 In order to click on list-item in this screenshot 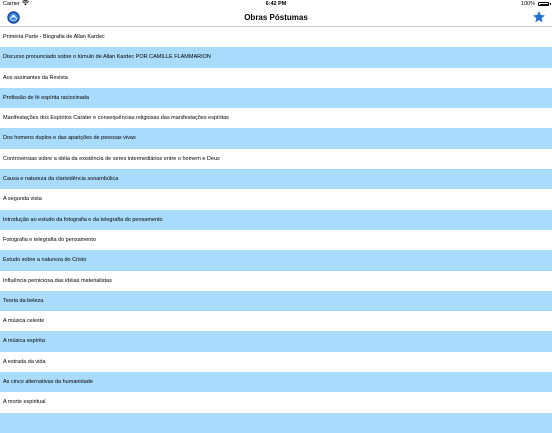, I will do `click(276, 422)`.